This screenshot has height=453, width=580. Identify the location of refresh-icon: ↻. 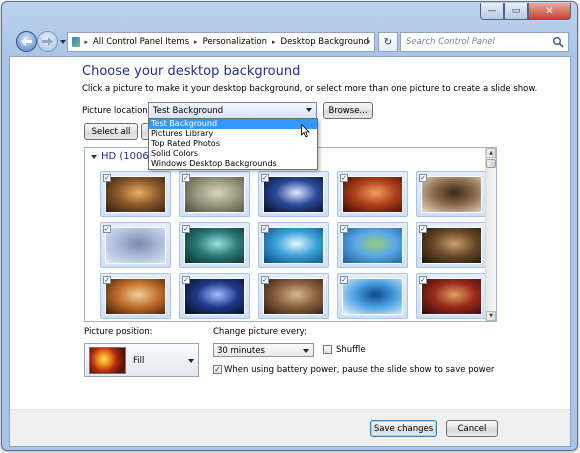
(388, 42).